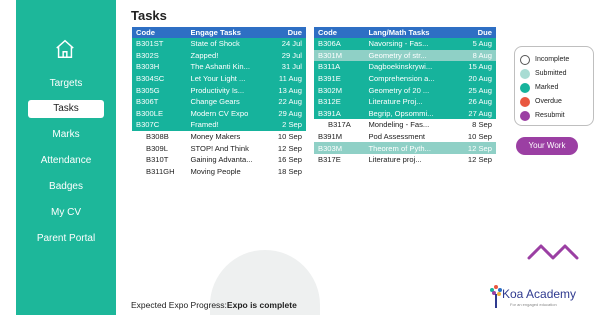 Image resolution: width=600 pixels, height=315 pixels. Describe the element at coordinates (227, 101) in the screenshot. I see `task-name: Change Gears` at that location.